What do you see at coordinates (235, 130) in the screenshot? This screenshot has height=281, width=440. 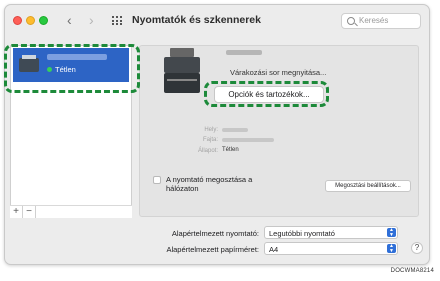 I see `location-value-redacted` at bounding box center [235, 130].